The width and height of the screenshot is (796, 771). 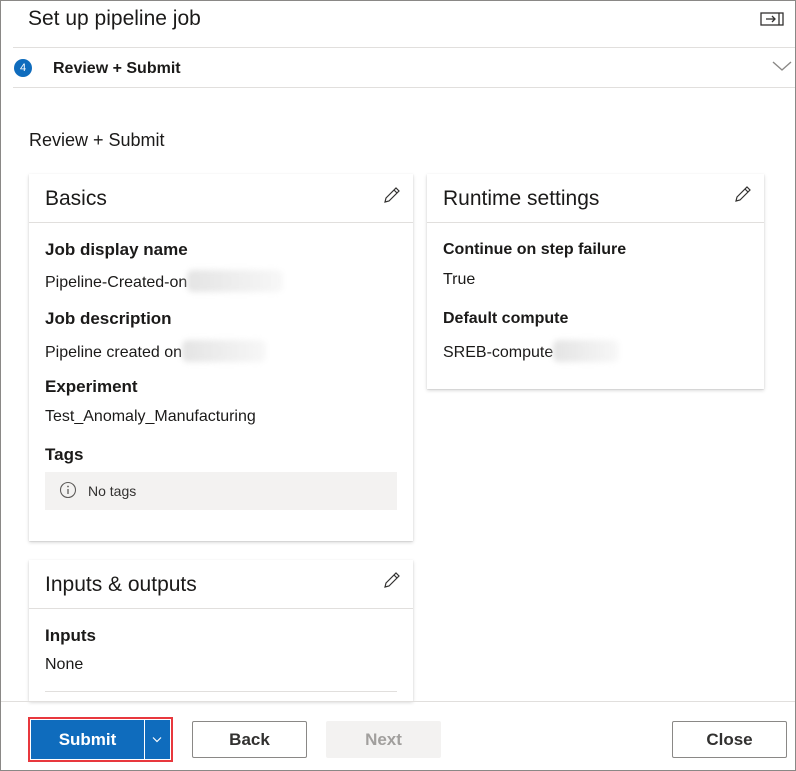 I want to click on experiment-value: Test_Anomaly_Manufacturing, so click(x=150, y=416).